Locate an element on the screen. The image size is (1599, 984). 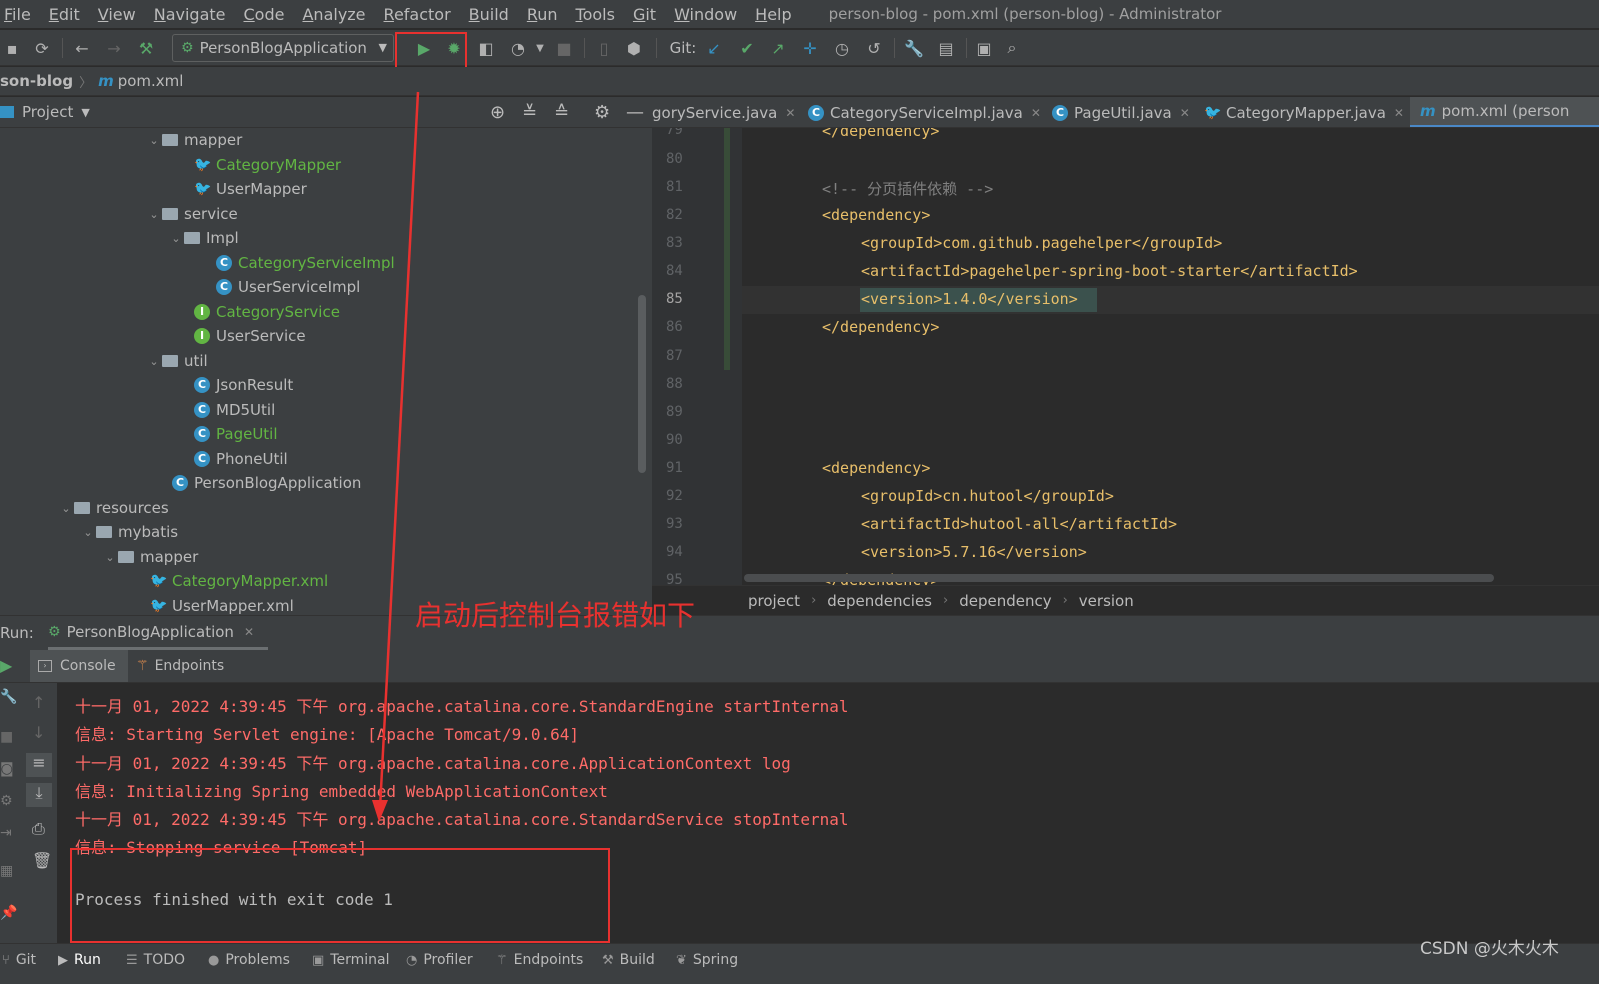
layout-icon: ▦ is located at coordinates (6, 871).